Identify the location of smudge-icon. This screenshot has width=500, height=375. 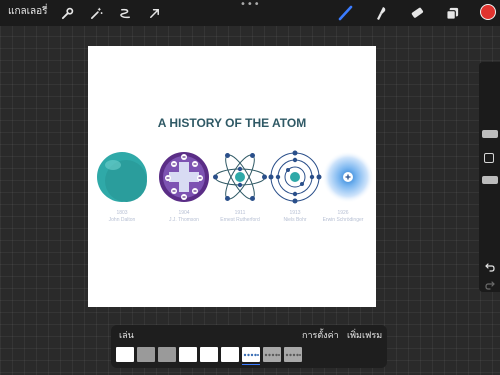
(381, 13).